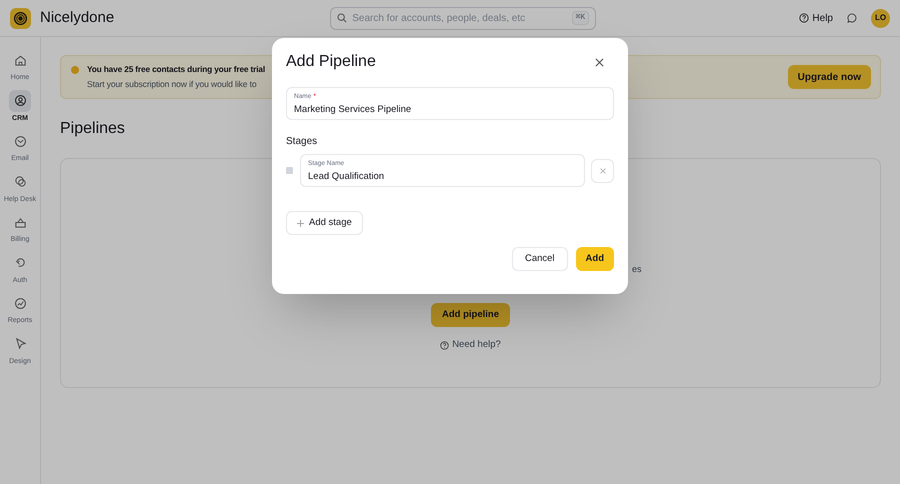 This screenshot has width=900, height=484. I want to click on search-icon, so click(342, 18).